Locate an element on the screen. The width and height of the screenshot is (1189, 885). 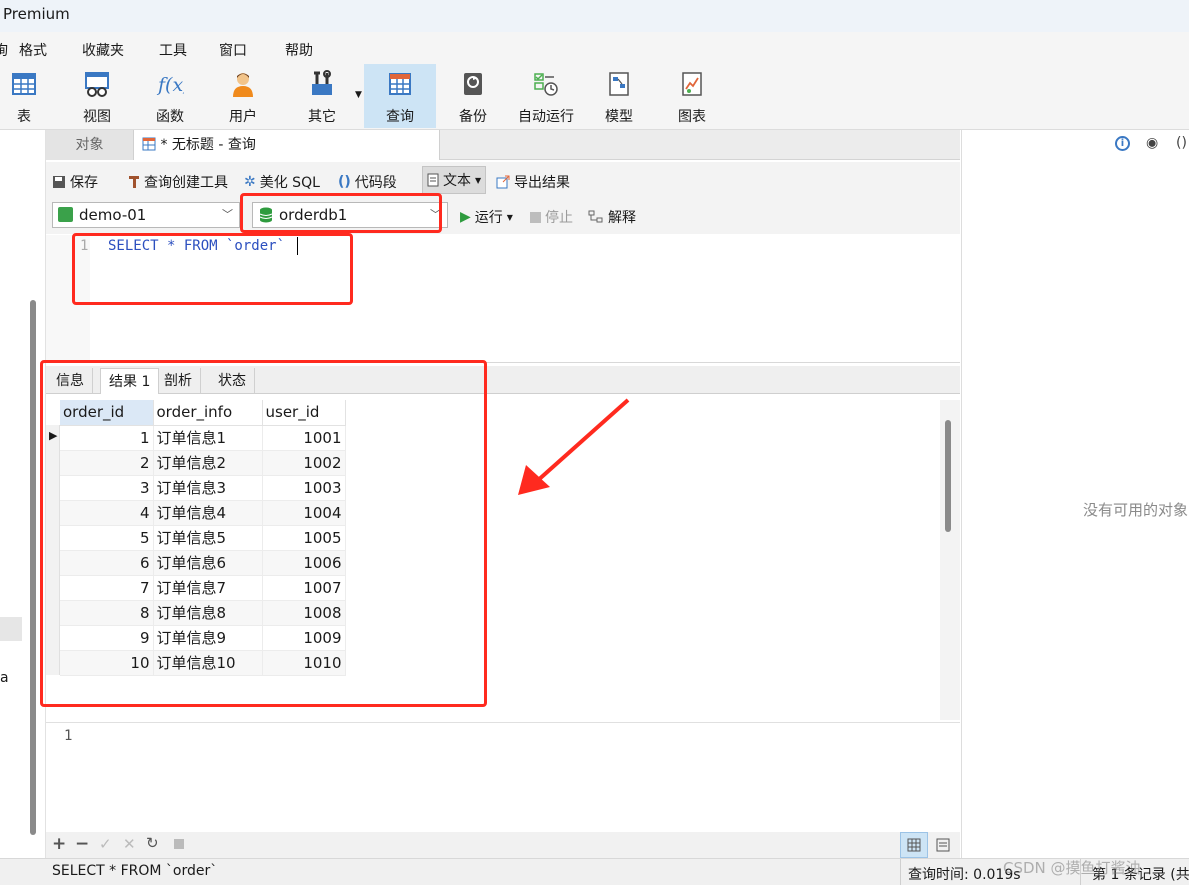
other-button-label: 其它 is located at coordinates (322, 117).